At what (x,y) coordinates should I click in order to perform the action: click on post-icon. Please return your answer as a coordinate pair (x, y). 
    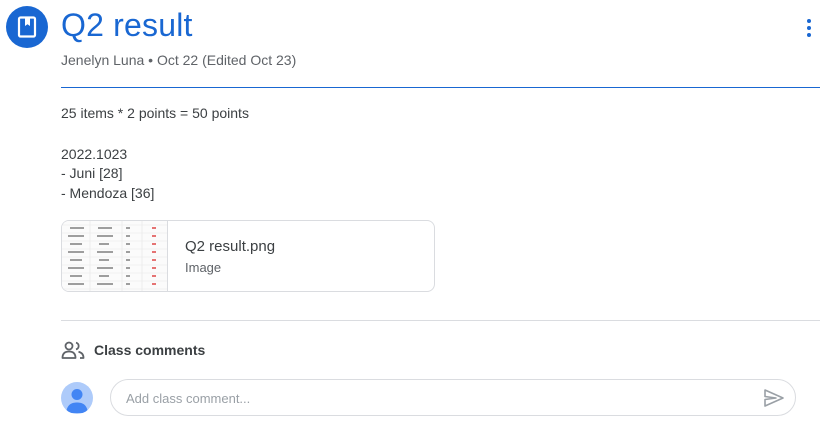
    Looking at the image, I should click on (27, 27).